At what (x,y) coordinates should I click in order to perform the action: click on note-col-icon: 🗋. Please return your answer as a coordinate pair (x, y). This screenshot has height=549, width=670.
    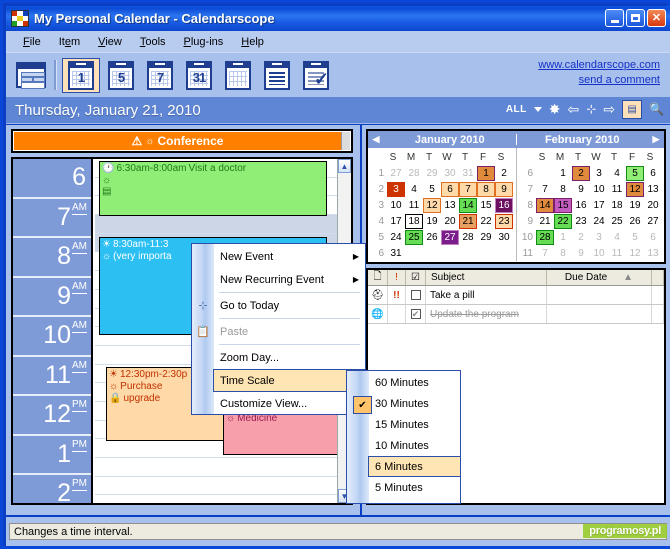
    Looking at the image, I should click on (378, 277).